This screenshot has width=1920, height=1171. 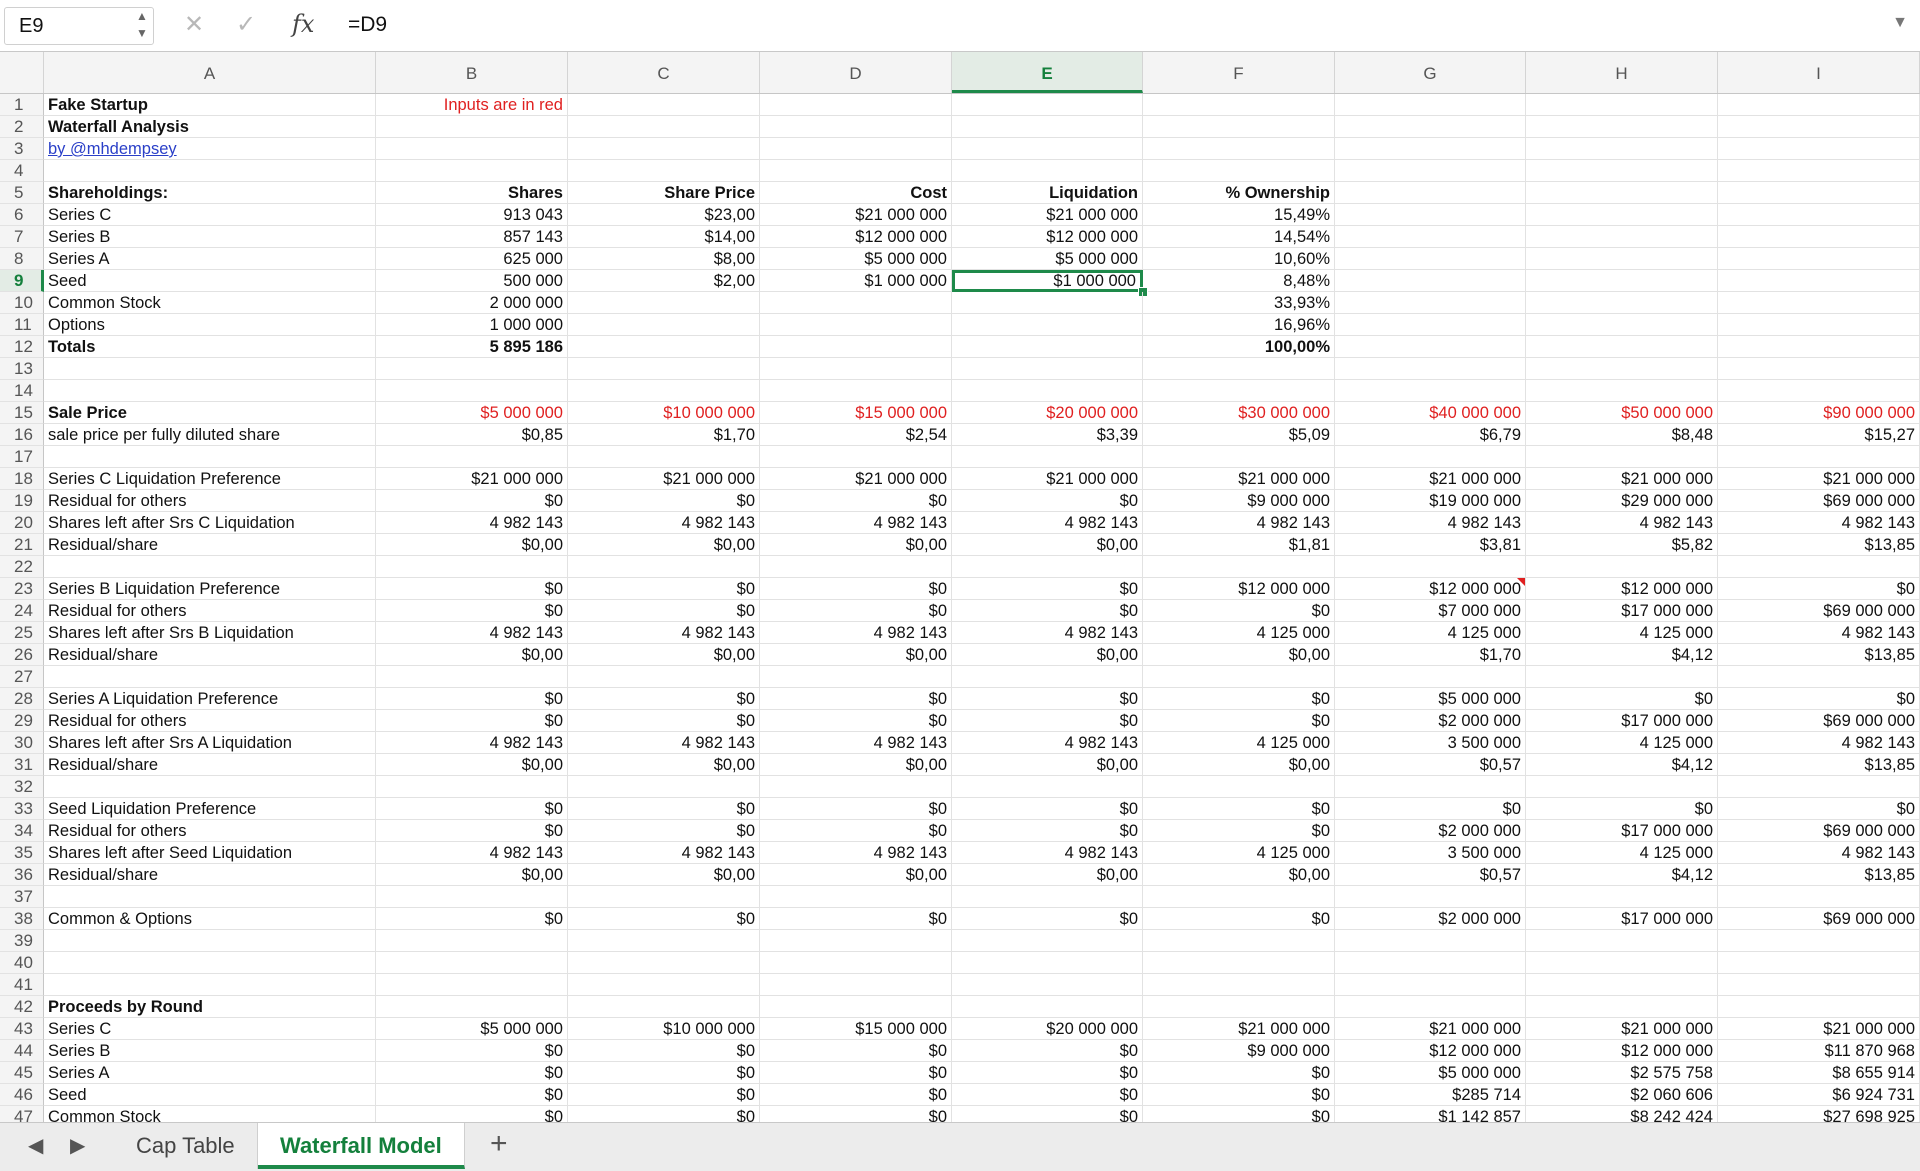 I want to click on cell-c12, so click(x=664, y=347).